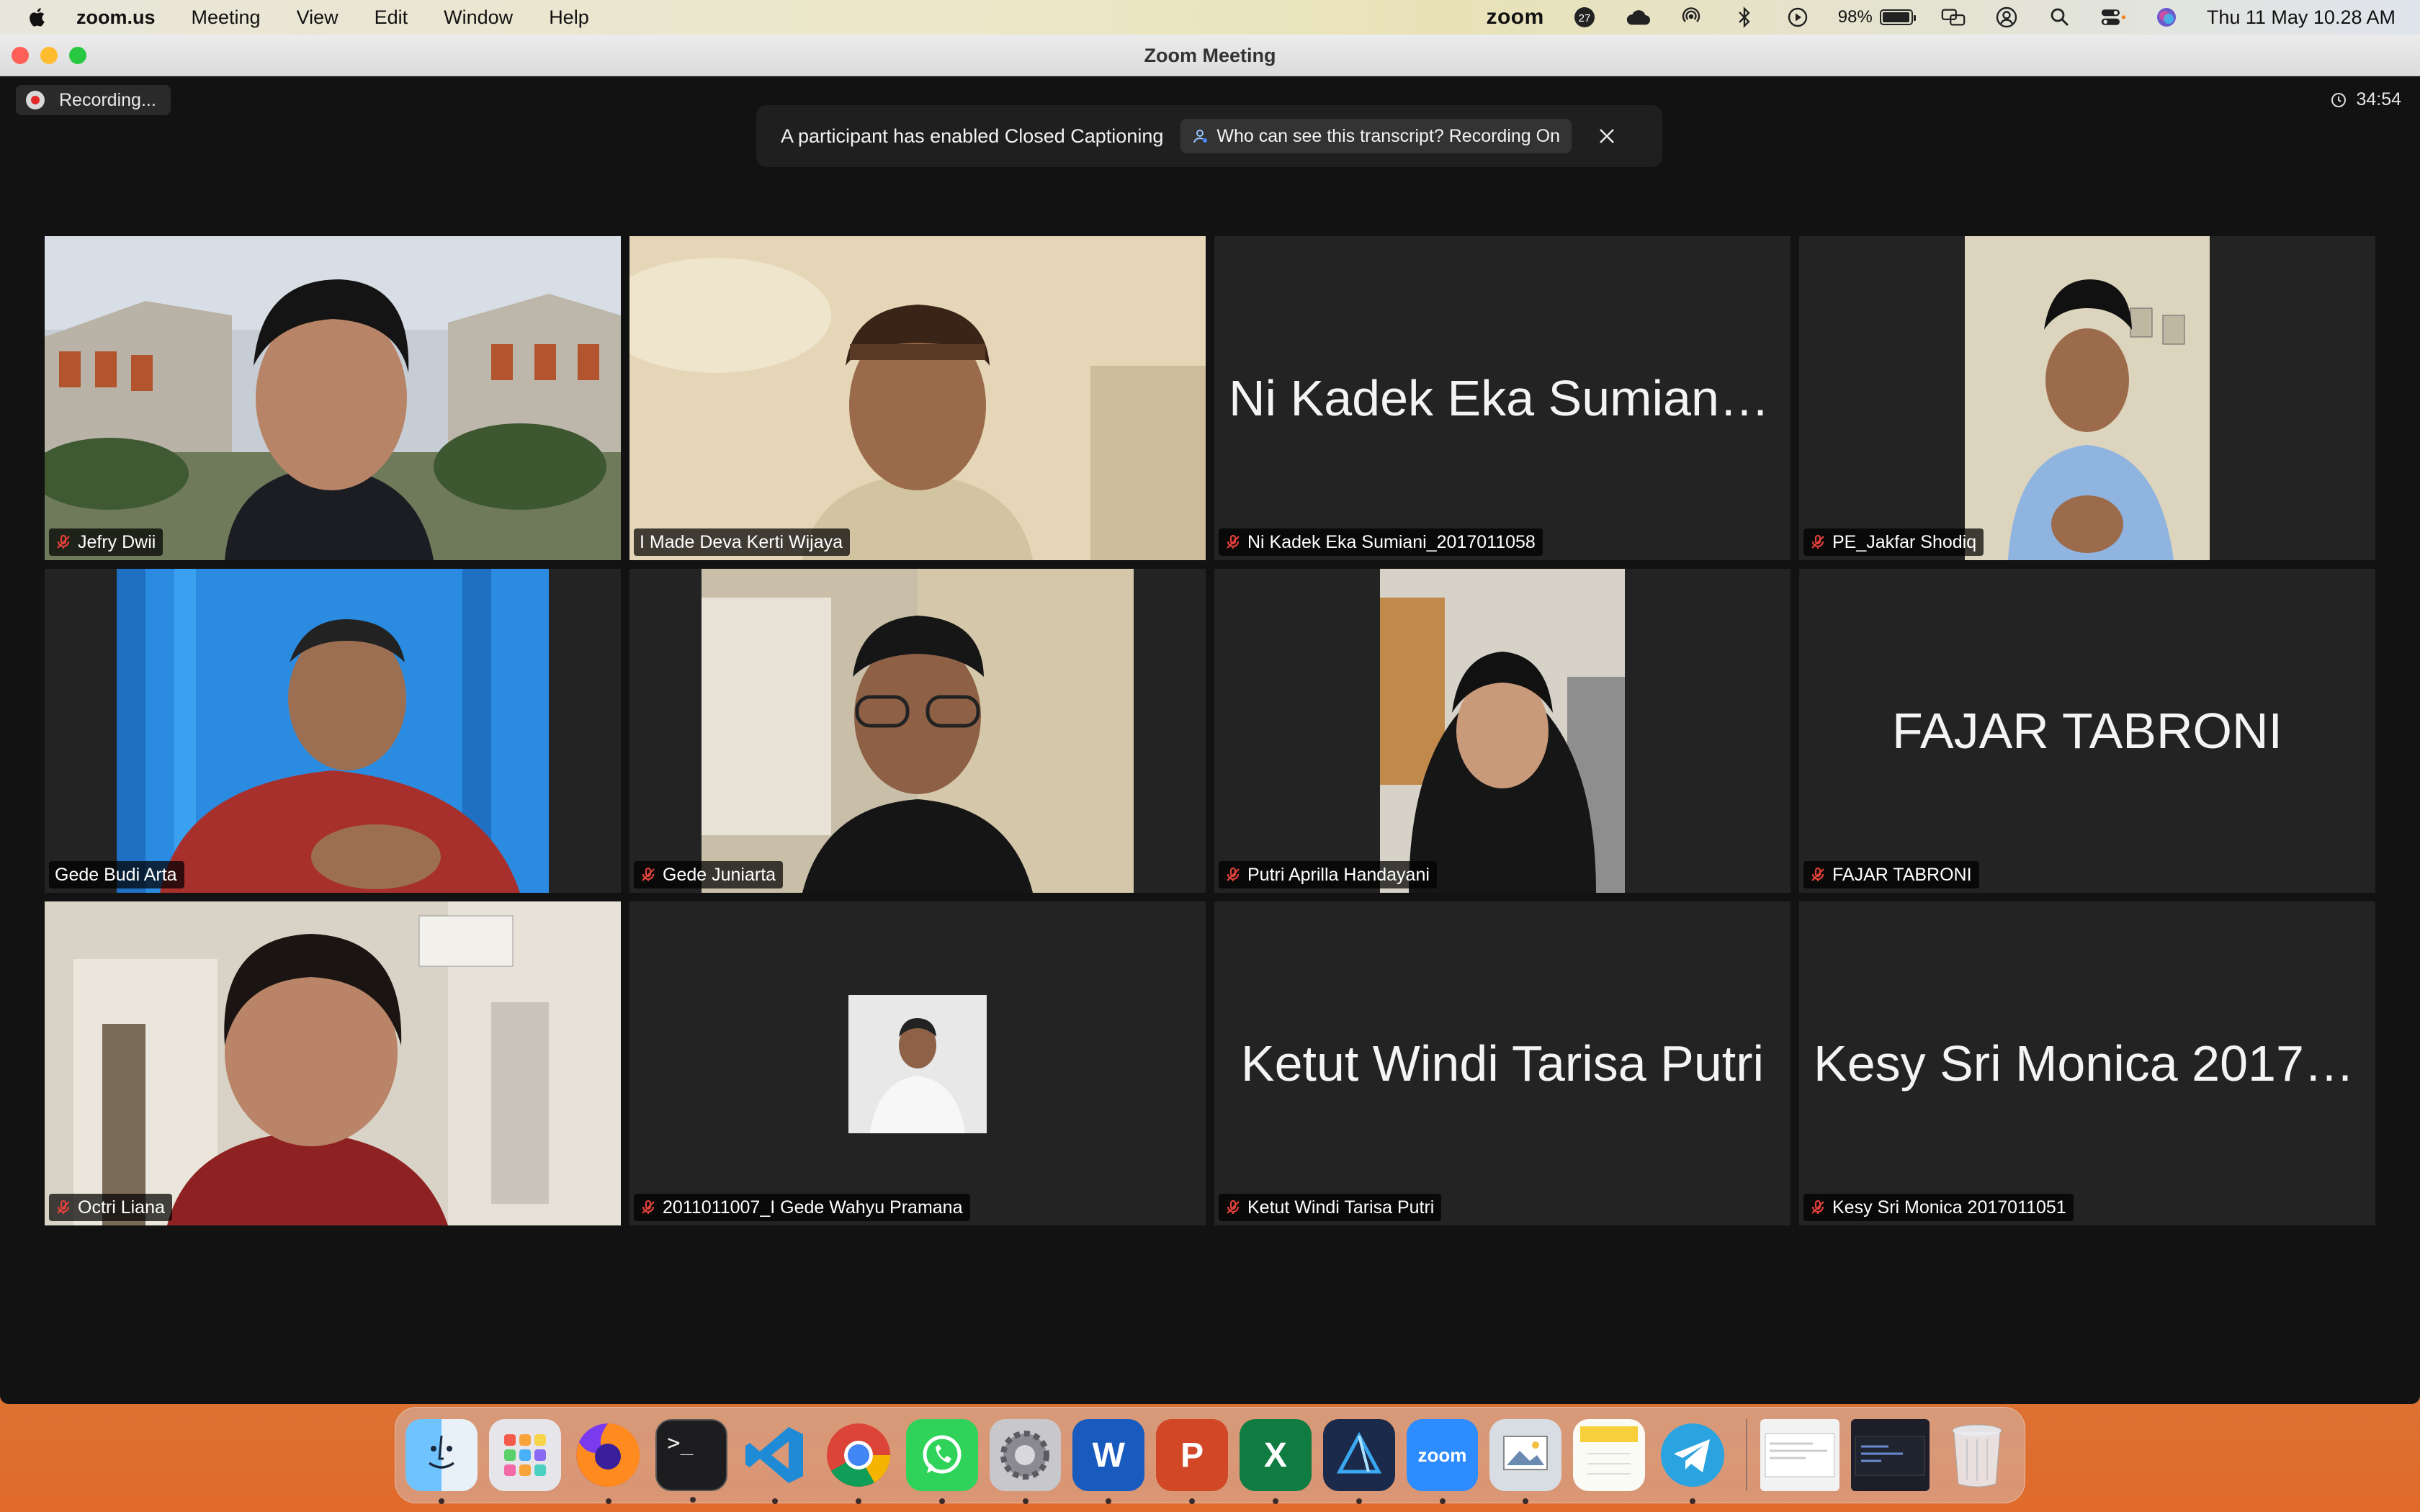 The width and height of the screenshot is (2420, 1512). I want to click on recent-window-thumbnail, so click(1799, 1455).